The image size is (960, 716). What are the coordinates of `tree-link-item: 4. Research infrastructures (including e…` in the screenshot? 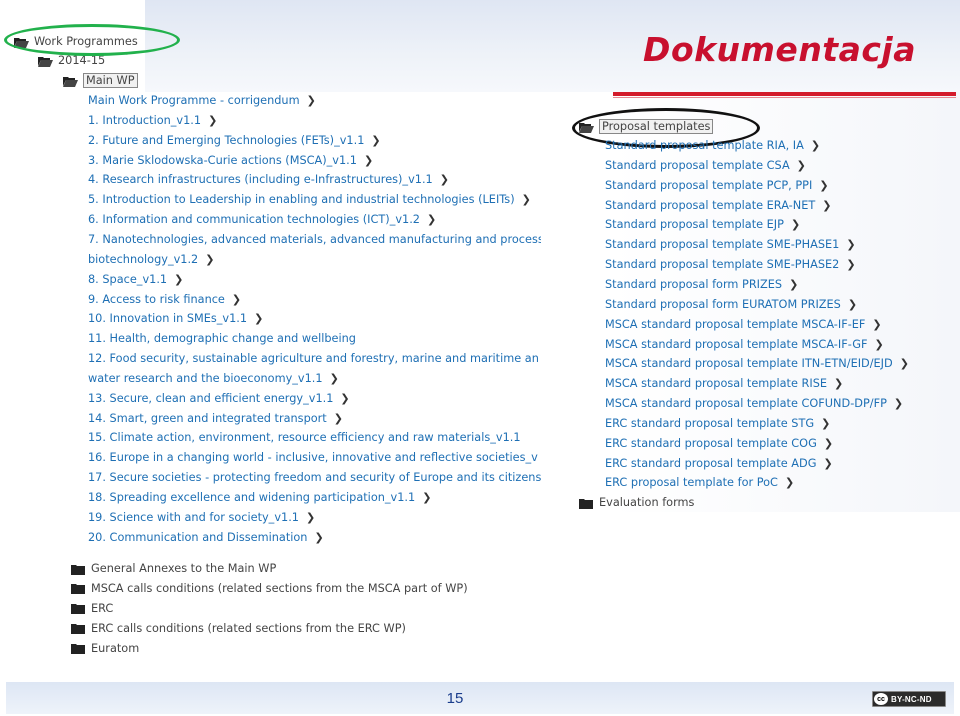 It's located at (268, 179).